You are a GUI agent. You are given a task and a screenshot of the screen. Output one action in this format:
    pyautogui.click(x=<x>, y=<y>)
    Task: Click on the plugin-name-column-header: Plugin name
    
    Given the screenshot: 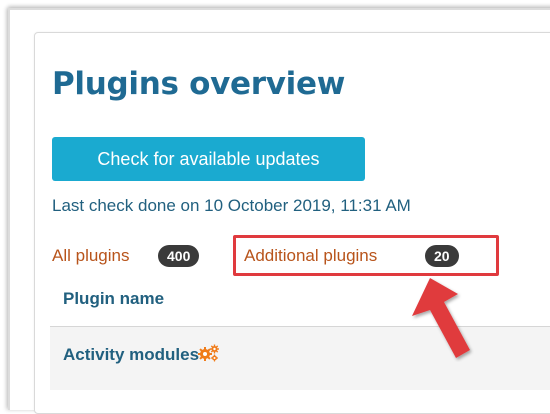 What is the action you would take?
    pyautogui.click(x=113, y=299)
    